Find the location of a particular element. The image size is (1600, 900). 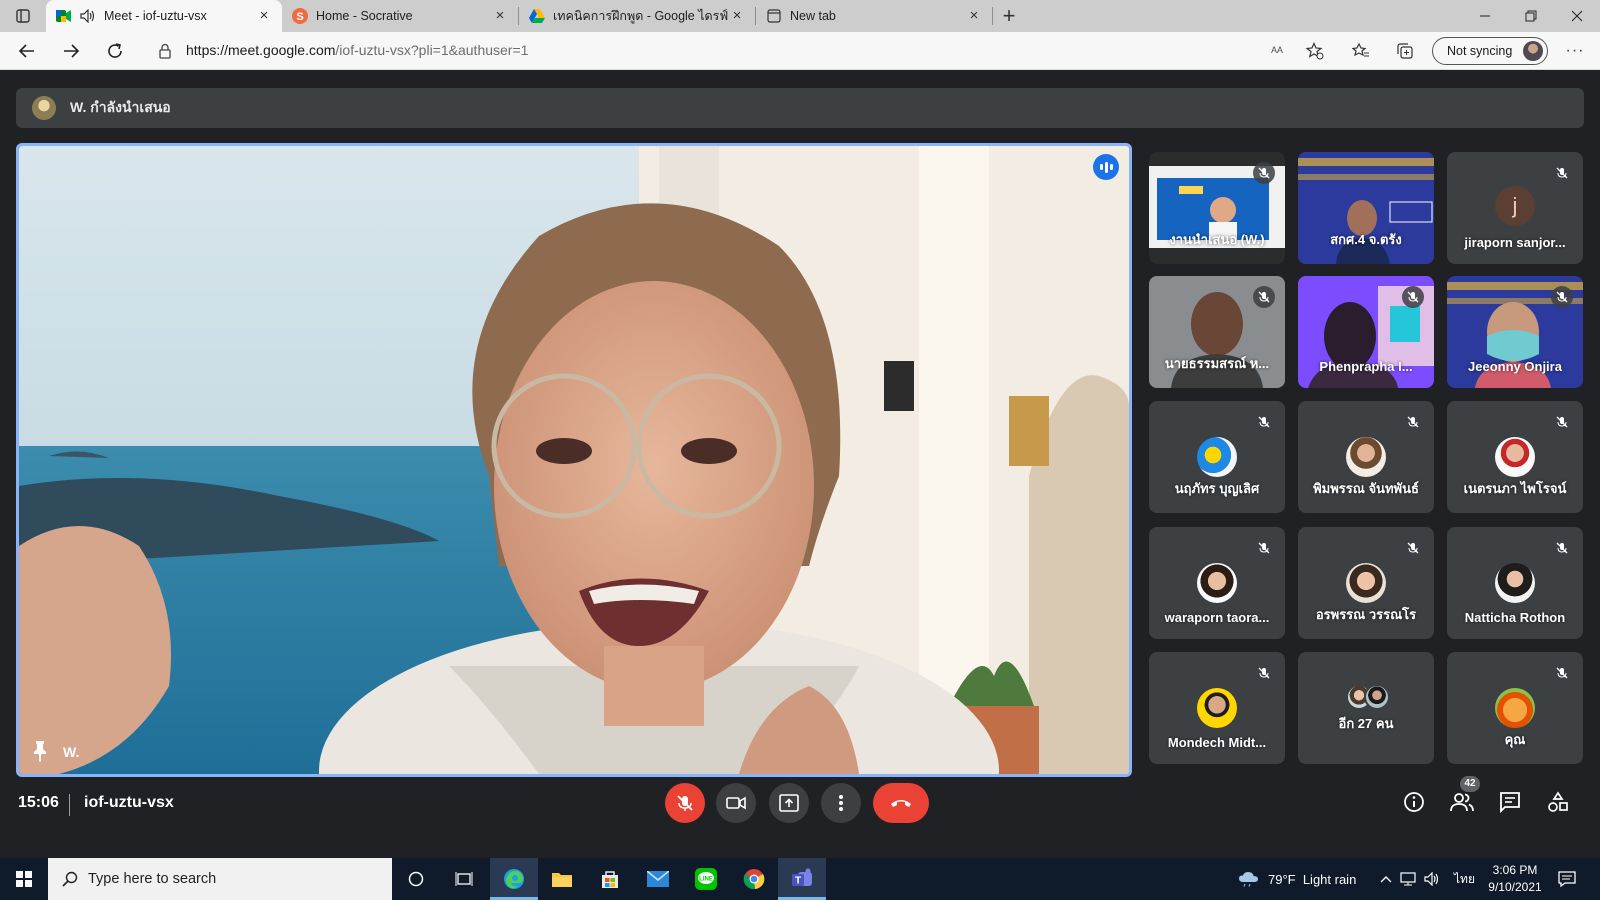

read-aloud-icon: ᴬᴬ is located at coordinates (1277, 51).